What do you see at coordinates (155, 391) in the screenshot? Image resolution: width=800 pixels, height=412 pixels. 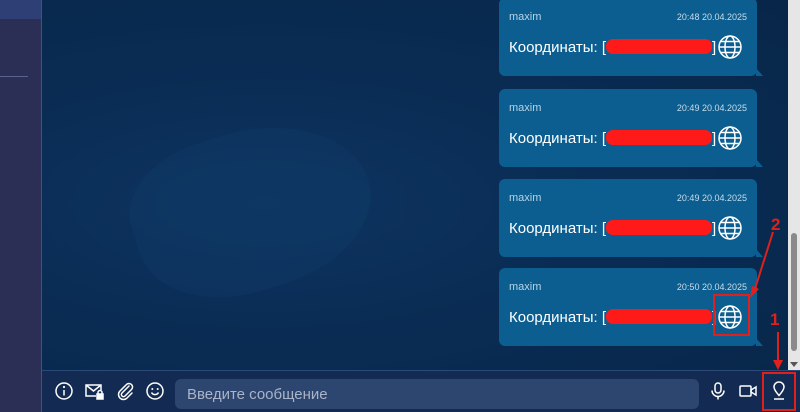 I see `smiley-icon` at bounding box center [155, 391].